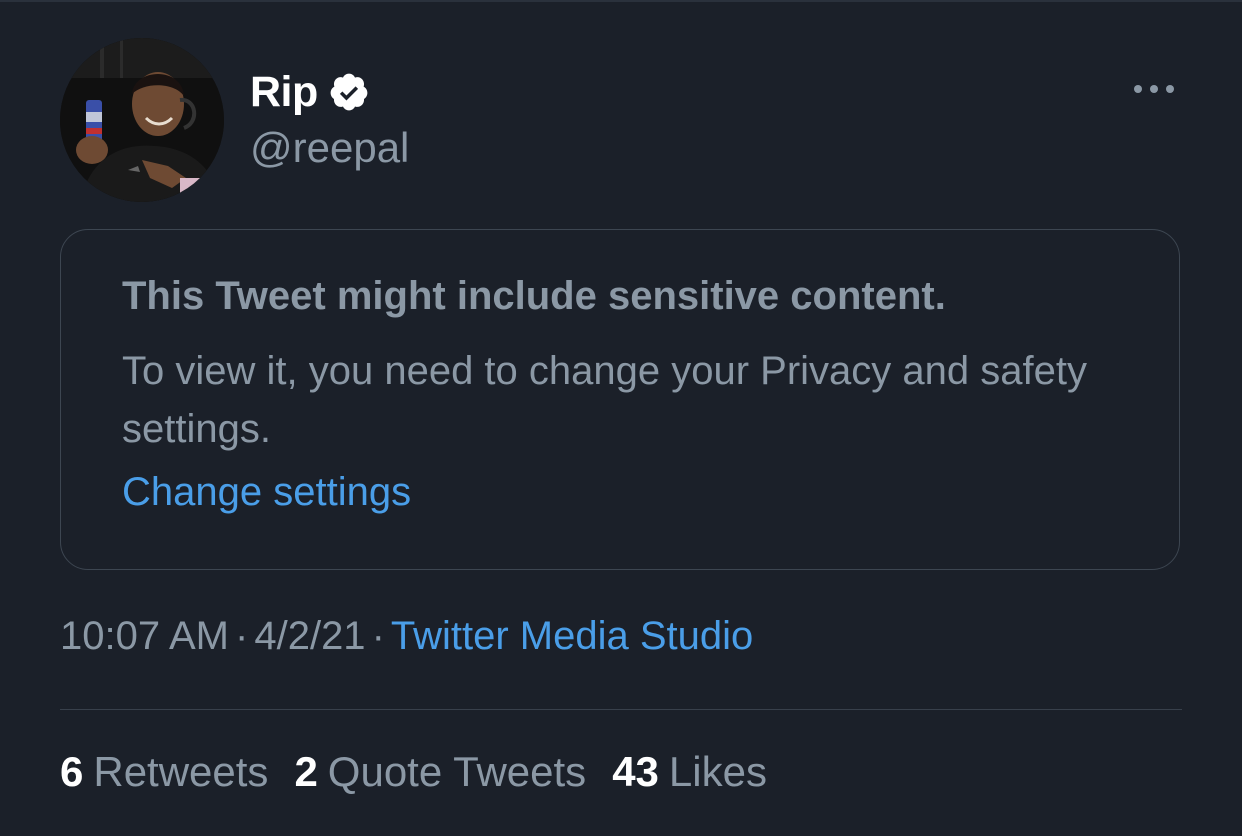 The height and width of the screenshot is (836, 1242). What do you see at coordinates (181, 771) in the screenshot?
I see `retweets-label: Retweets` at bounding box center [181, 771].